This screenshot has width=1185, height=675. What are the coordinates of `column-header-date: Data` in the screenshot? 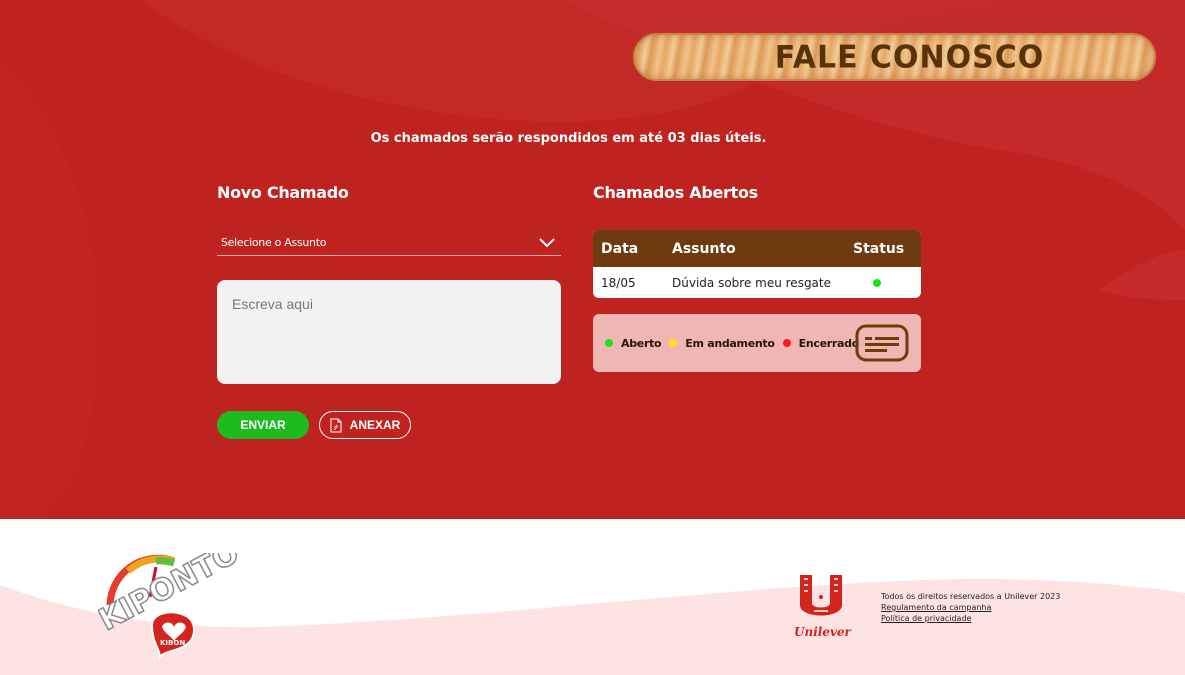 It's located at (620, 248).